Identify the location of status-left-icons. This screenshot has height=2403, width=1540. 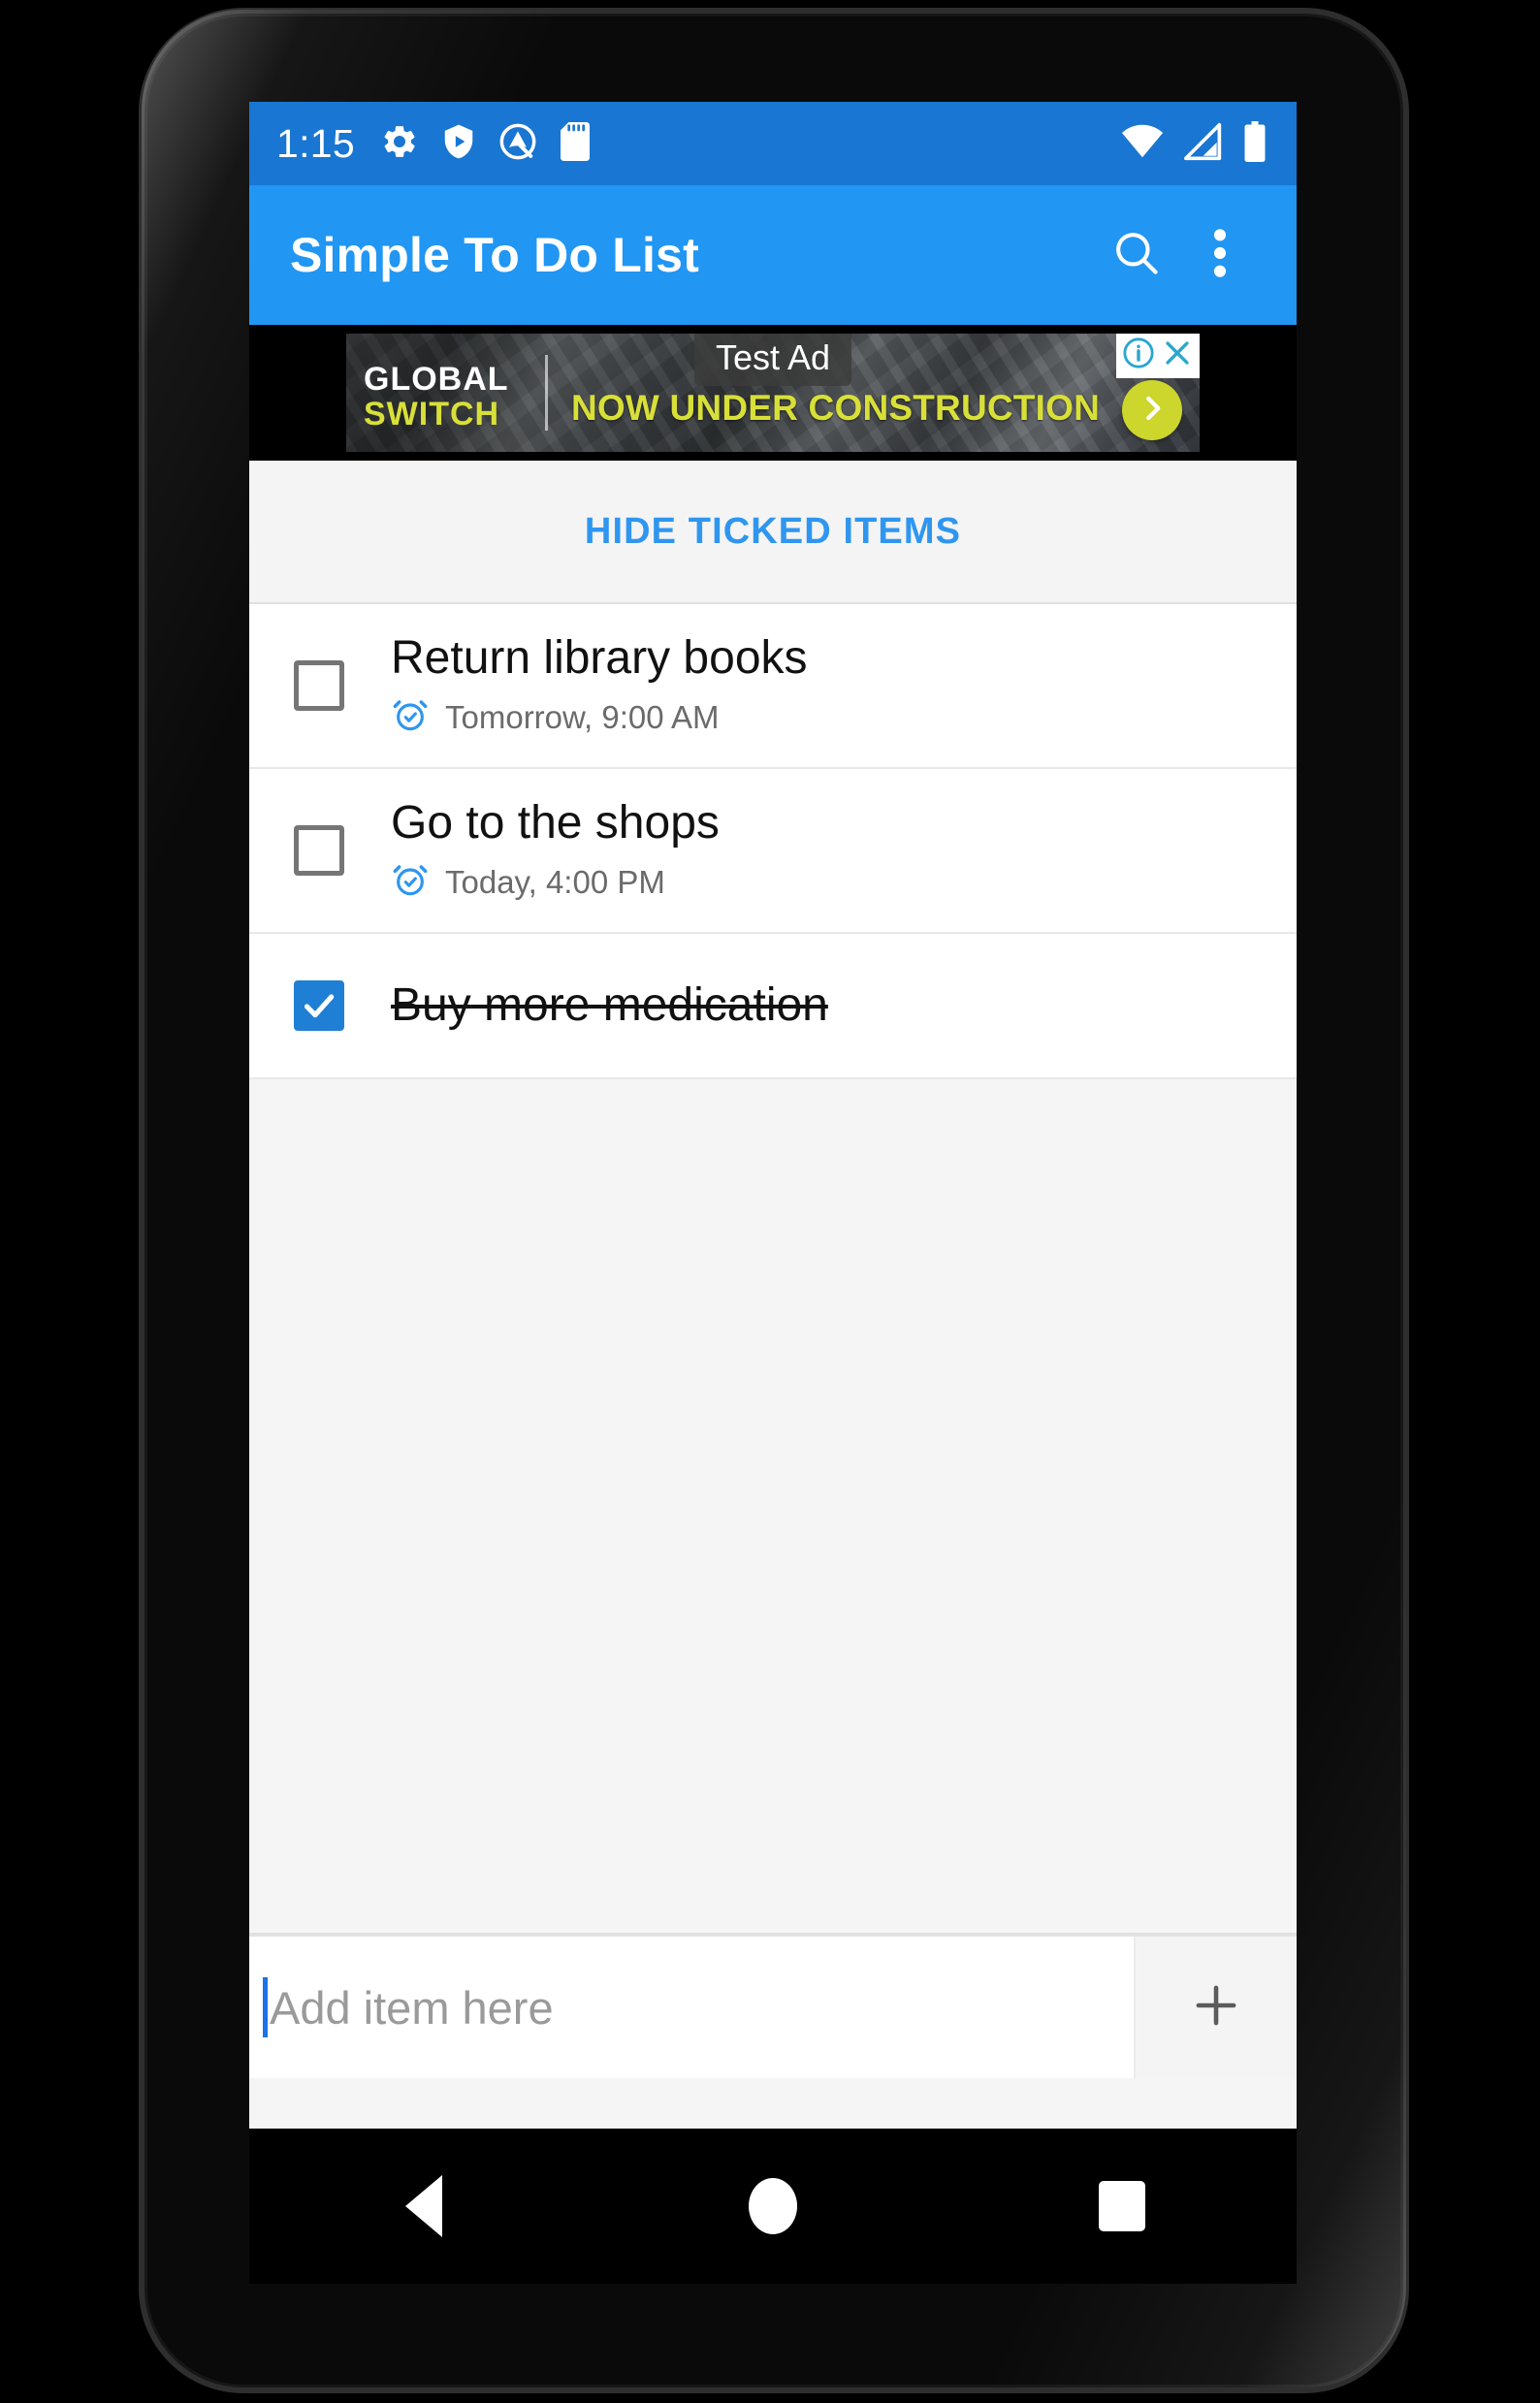
(486, 144).